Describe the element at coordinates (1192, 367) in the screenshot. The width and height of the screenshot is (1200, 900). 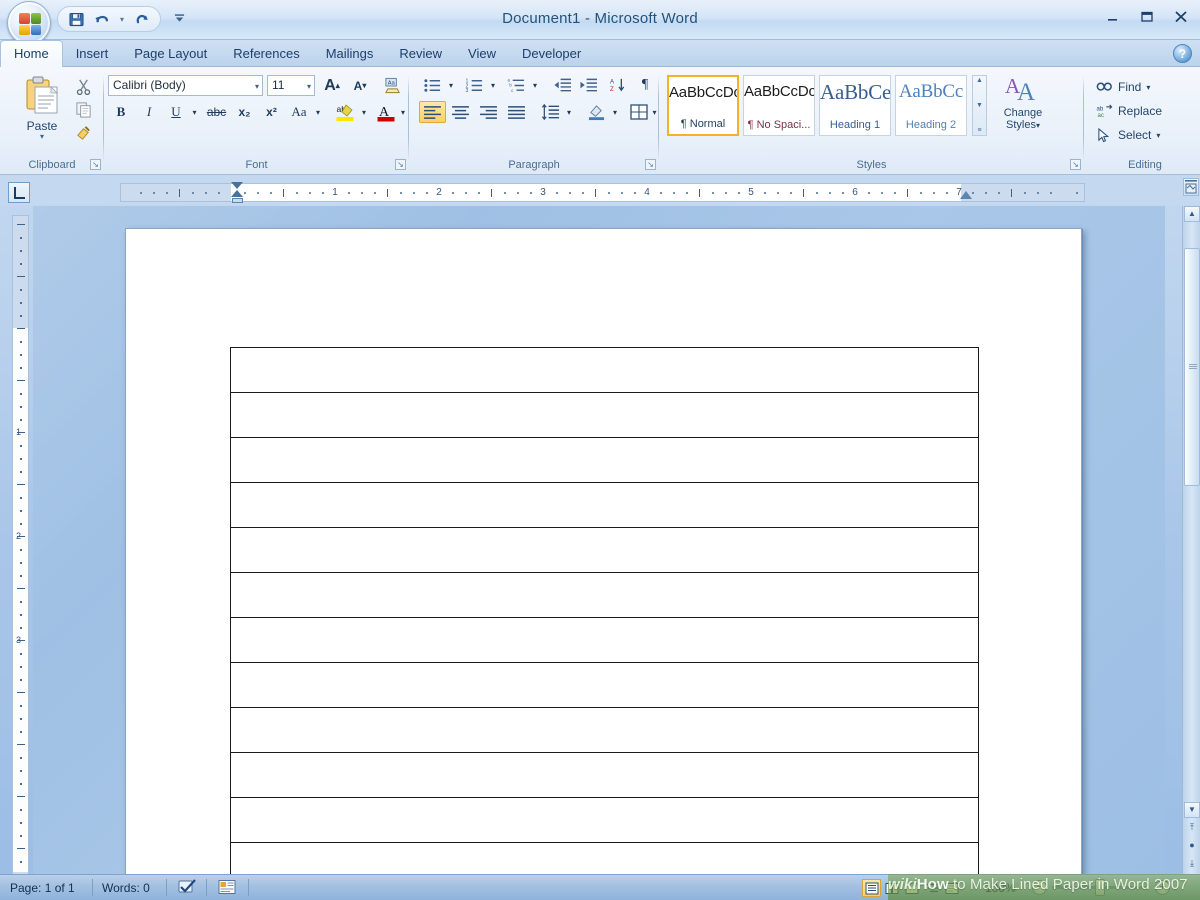
I see `scroll-thumb` at that location.